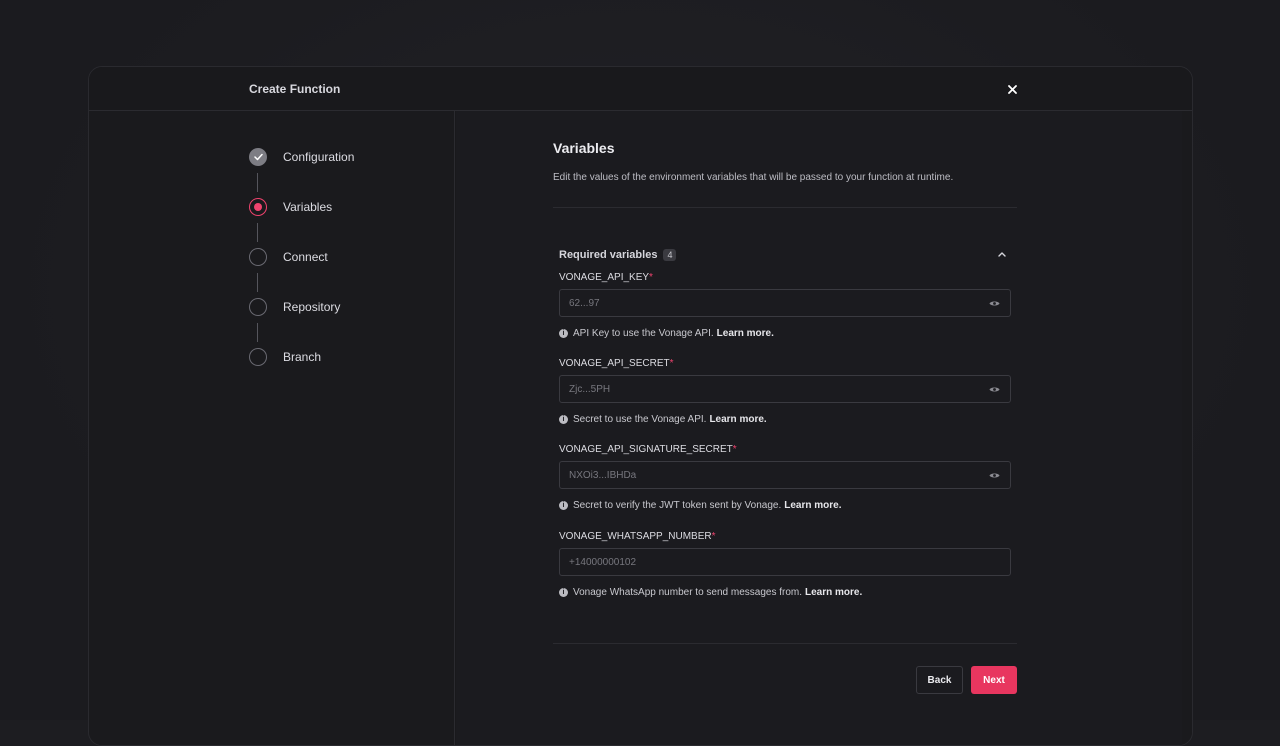 This screenshot has width=1280, height=746. I want to click on step-done-indicator, so click(258, 157).